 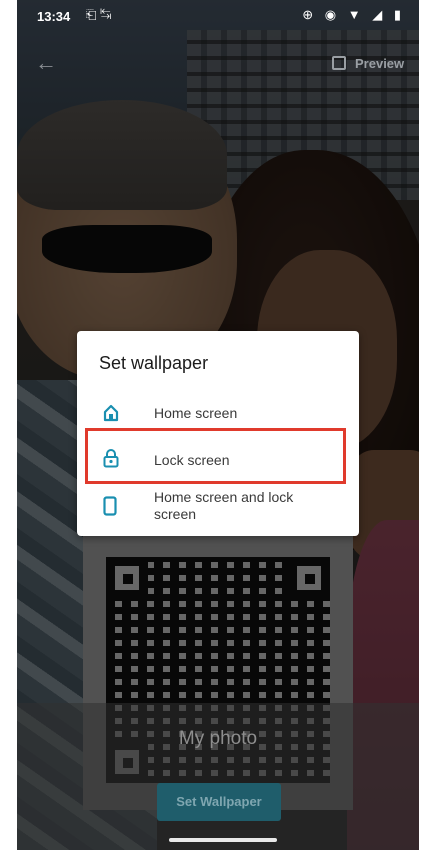 What do you see at coordinates (110, 508) in the screenshot?
I see `phone-icon` at bounding box center [110, 508].